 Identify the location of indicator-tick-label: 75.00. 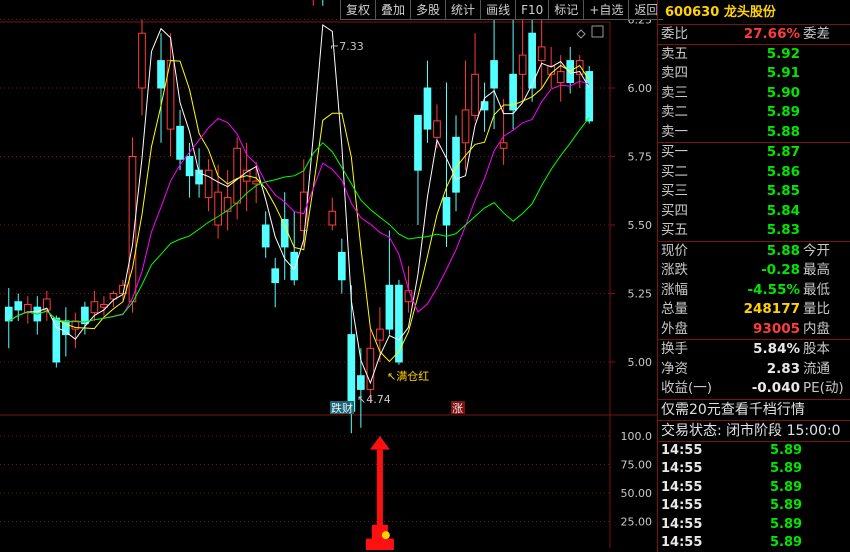
(637, 465).